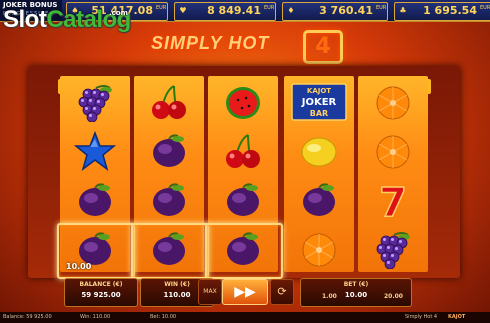 The height and width of the screenshot is (323, 490). I want to click on autoplay-button: ⟳, so click(282, 292).